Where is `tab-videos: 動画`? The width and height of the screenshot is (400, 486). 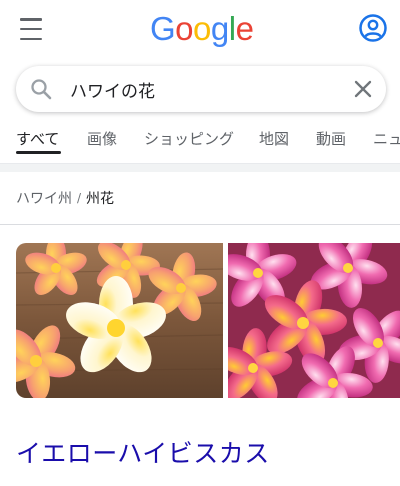
tab-videos: 動画 is located at coordinates (331, 138).